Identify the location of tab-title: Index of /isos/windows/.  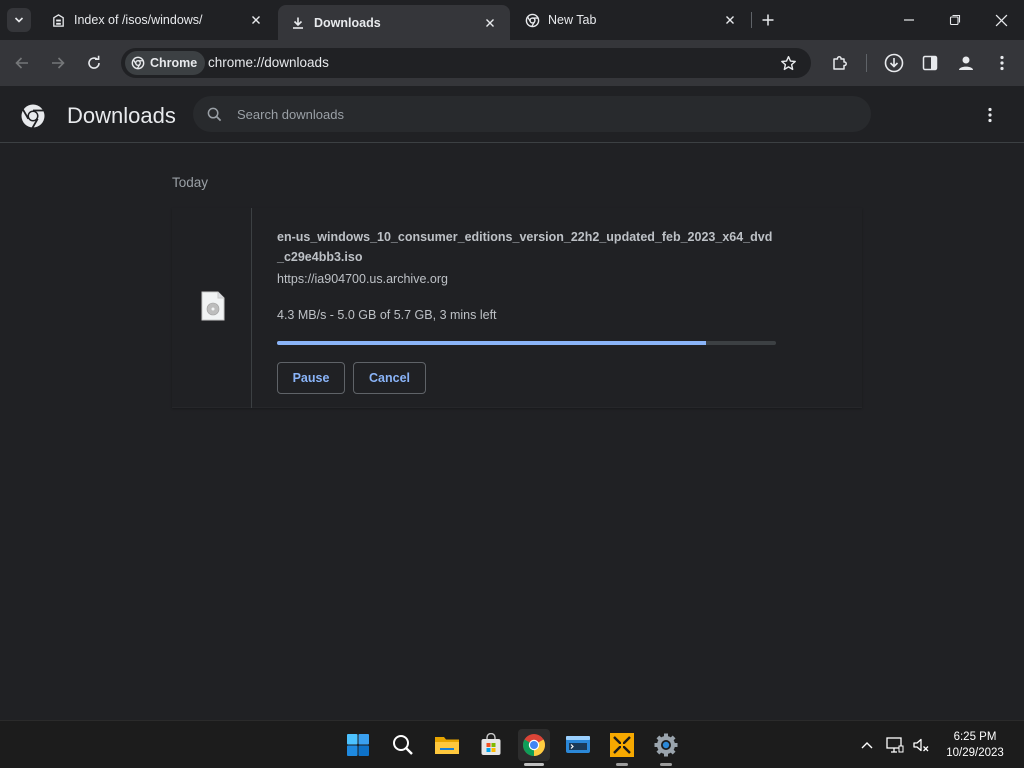
(138, 20).